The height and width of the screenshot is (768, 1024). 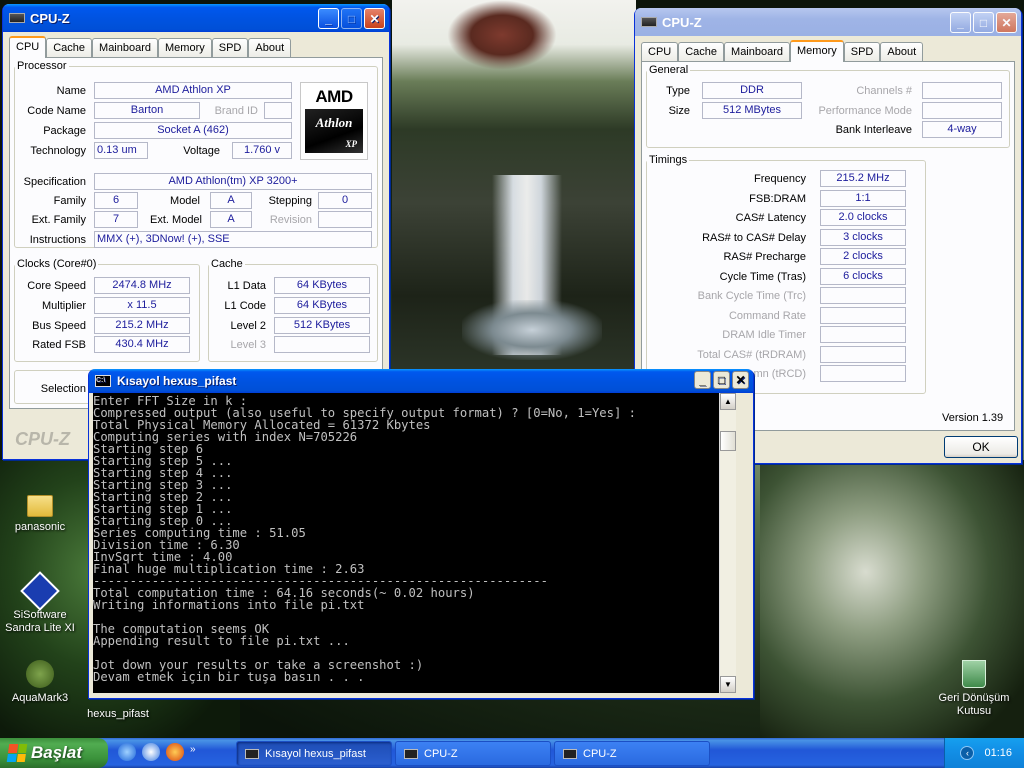 I want to click on version-text: Version 1.39, so click(x=973, y=418).